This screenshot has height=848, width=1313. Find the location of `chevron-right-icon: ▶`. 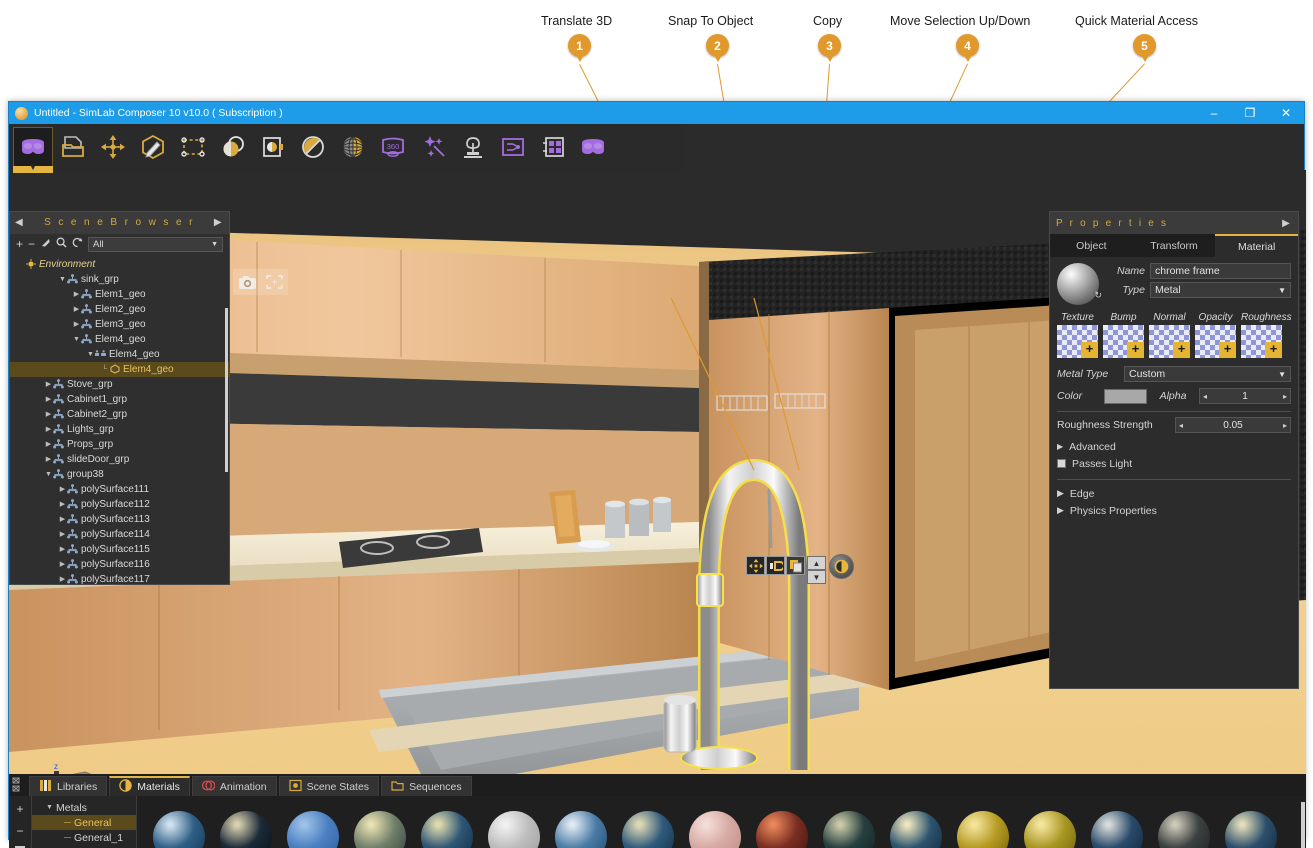

chevron-right-icon: ▶ is located at coordinates (219, 222).